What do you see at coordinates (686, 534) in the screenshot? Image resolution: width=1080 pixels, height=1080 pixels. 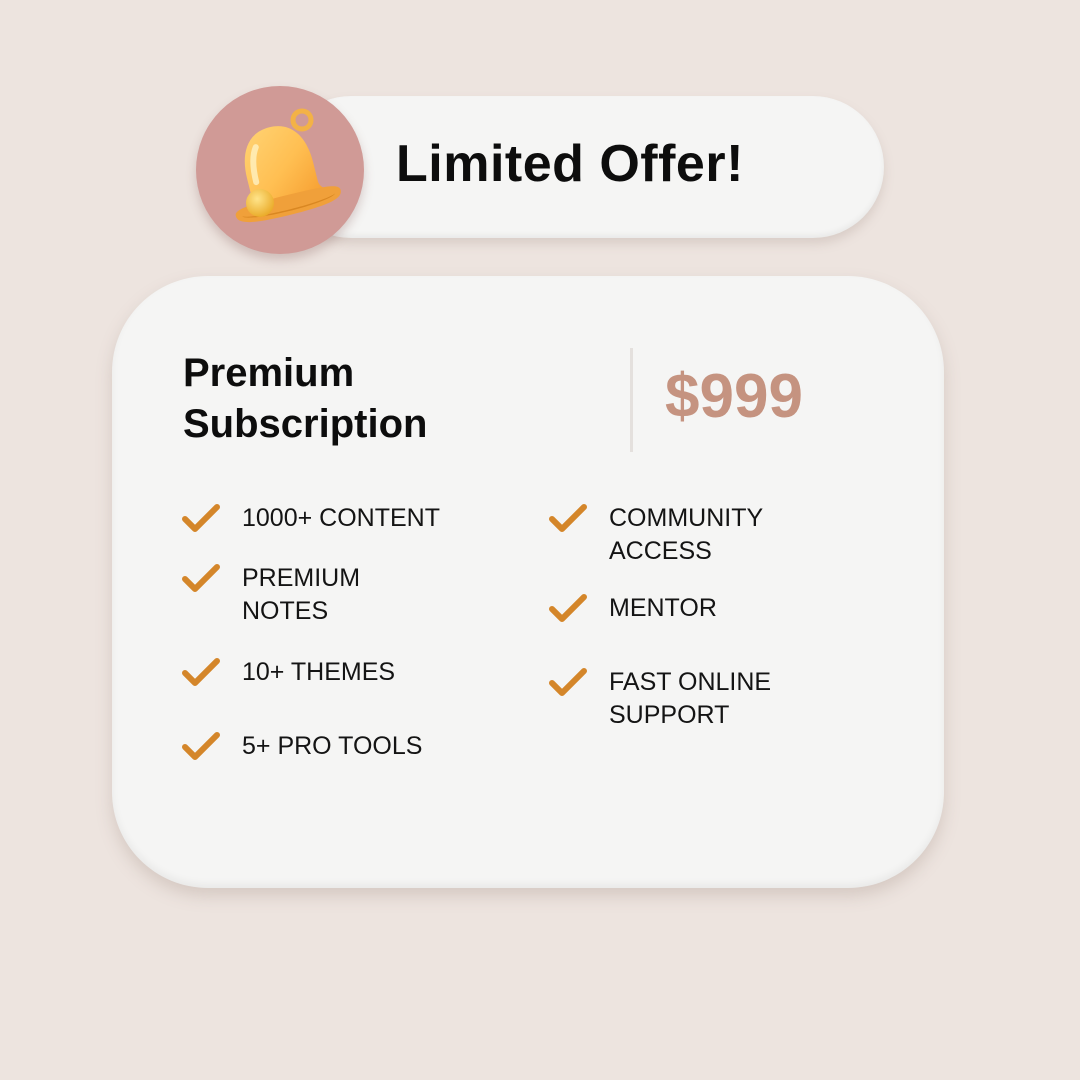 I see `feature-label: COMMUNITY ACCESS` at bounding box center [686, 534].